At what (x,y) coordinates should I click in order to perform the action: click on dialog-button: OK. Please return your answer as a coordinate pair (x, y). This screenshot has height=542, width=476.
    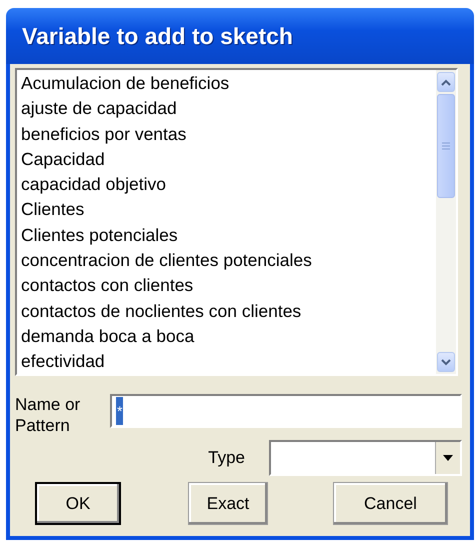
    Looking at the image, I should click on (78, 503).